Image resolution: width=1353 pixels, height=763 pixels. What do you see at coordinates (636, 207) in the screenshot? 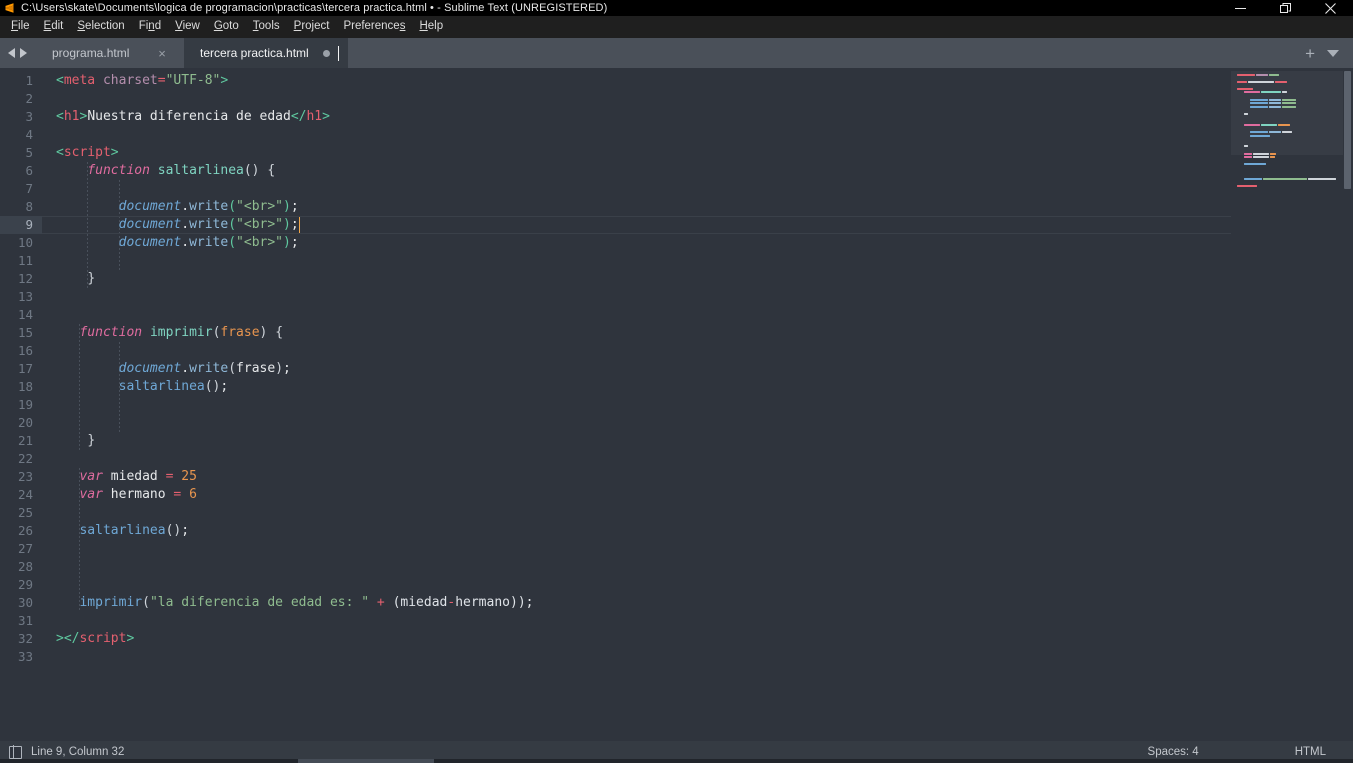
I see `code-line: document.write("<br>");` at bounding box center [636, 207].